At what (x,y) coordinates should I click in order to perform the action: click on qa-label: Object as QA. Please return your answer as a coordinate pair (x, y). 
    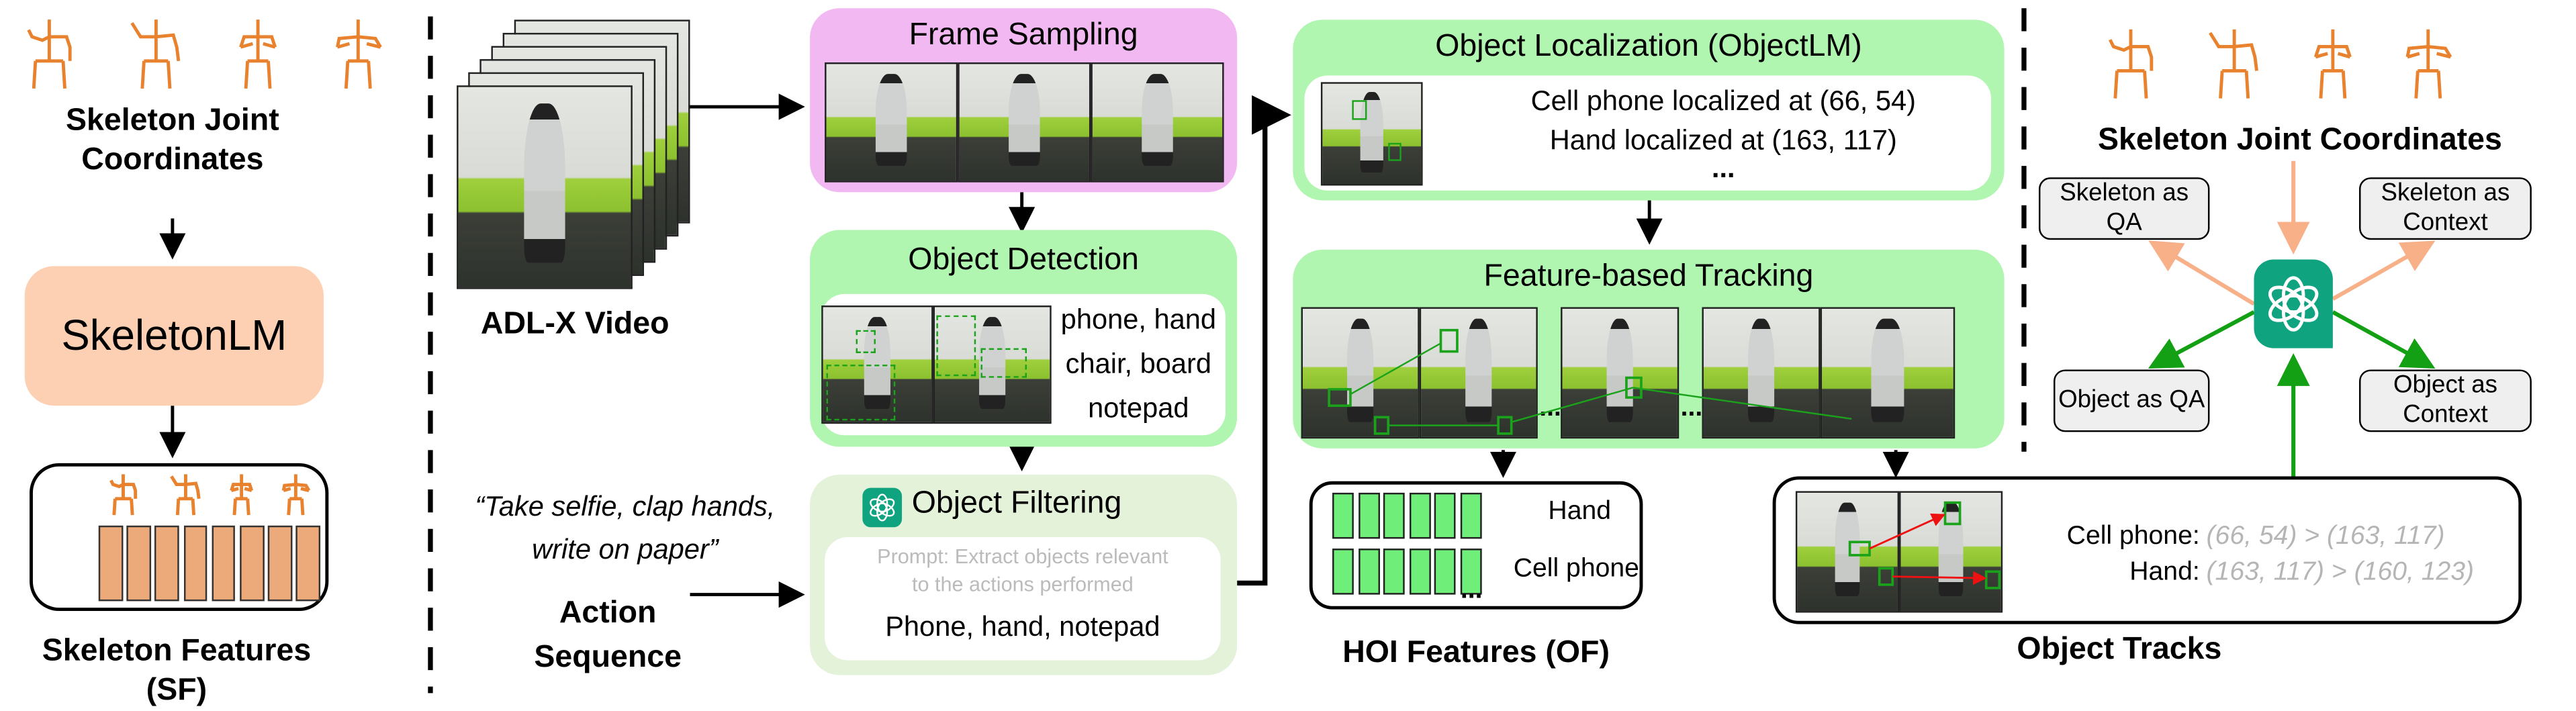
    Looking at the image, I should click on (2131, 399).